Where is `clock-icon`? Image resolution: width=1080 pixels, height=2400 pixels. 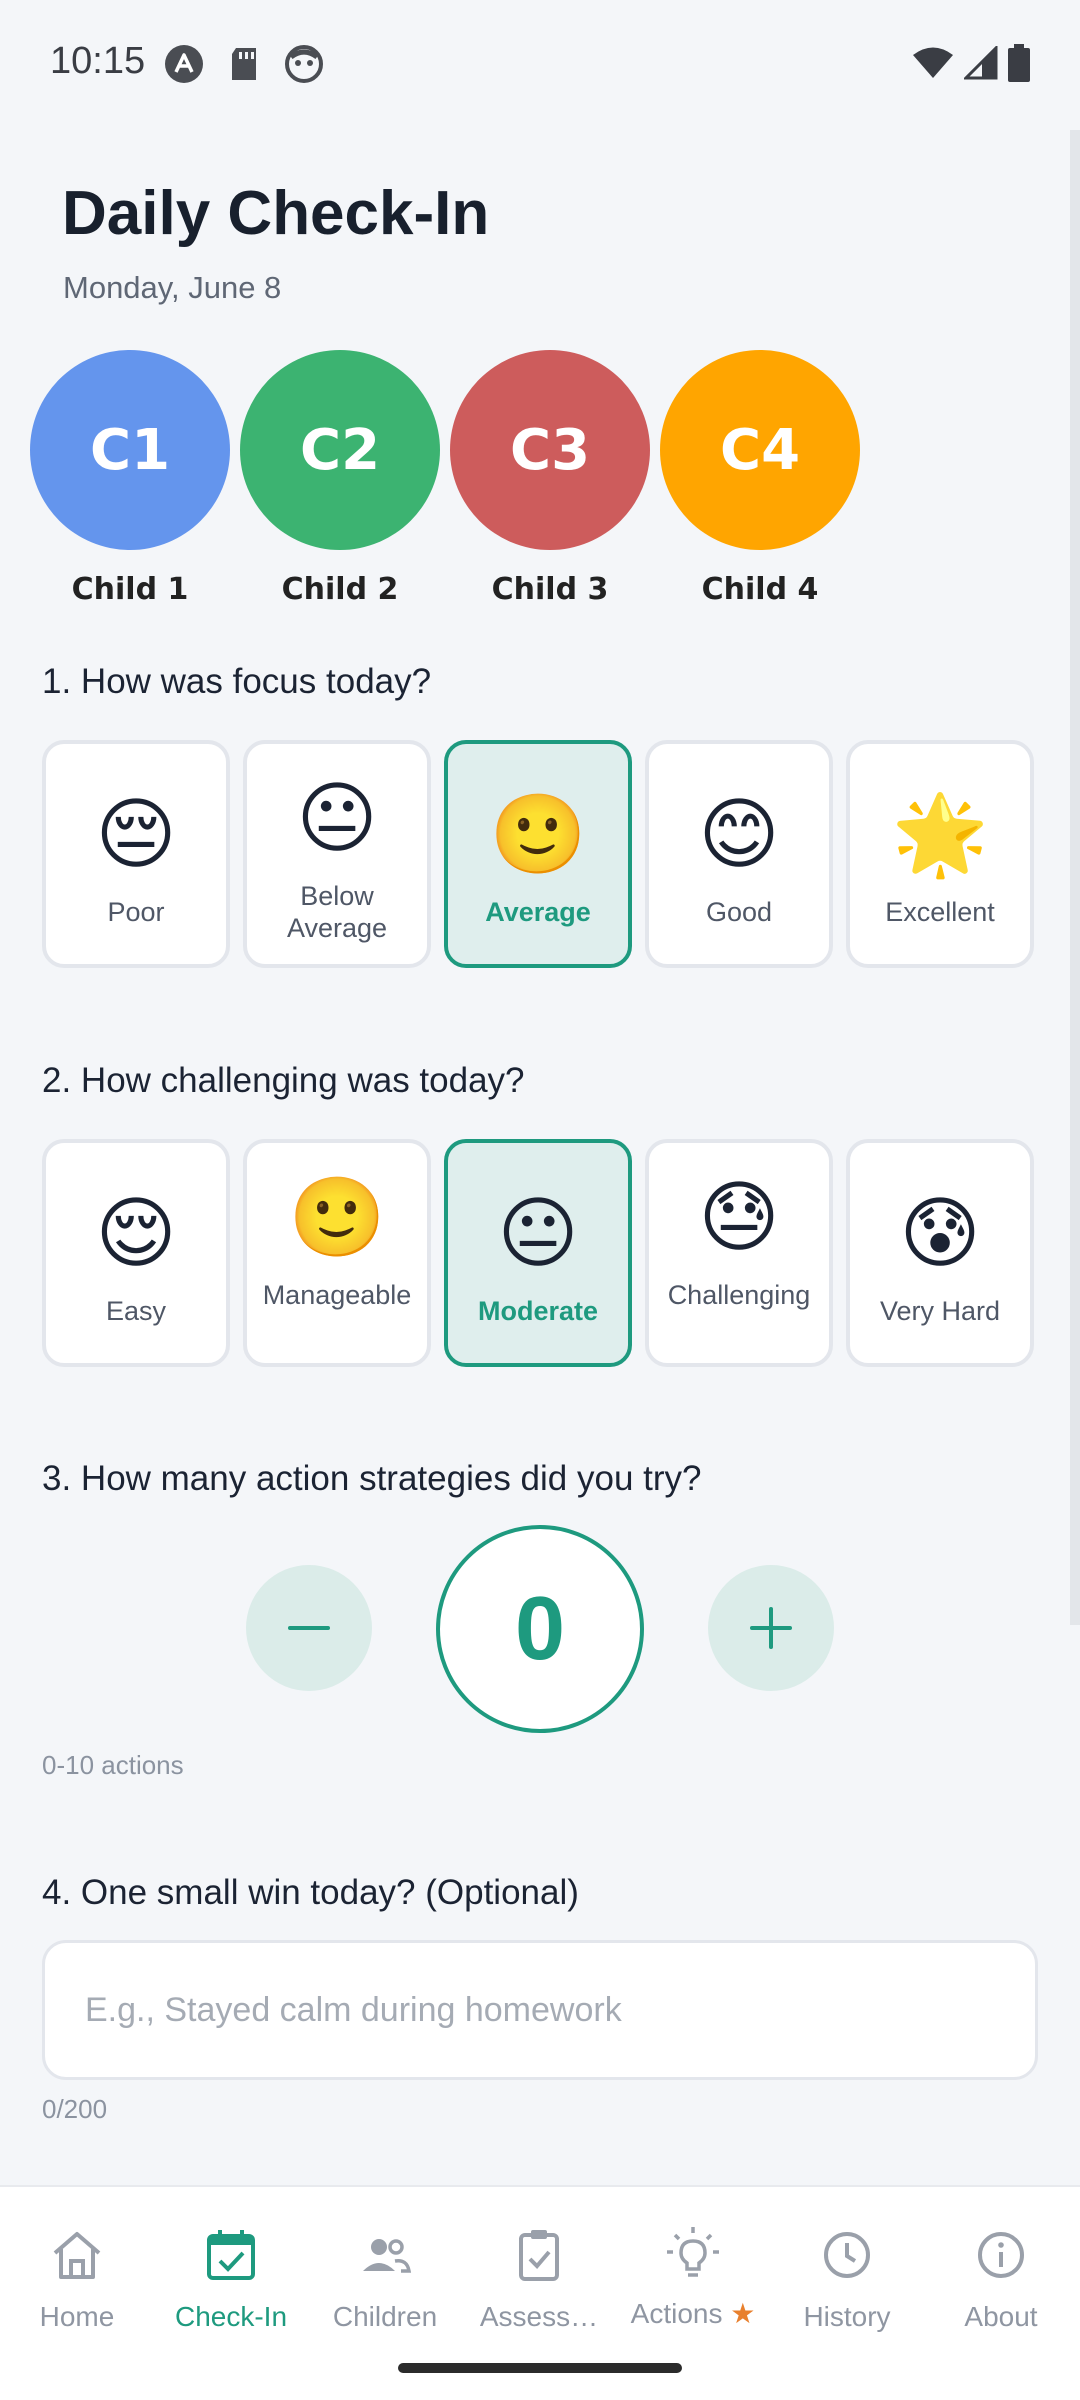 clock-icon is located at coordinates (847, 2255).